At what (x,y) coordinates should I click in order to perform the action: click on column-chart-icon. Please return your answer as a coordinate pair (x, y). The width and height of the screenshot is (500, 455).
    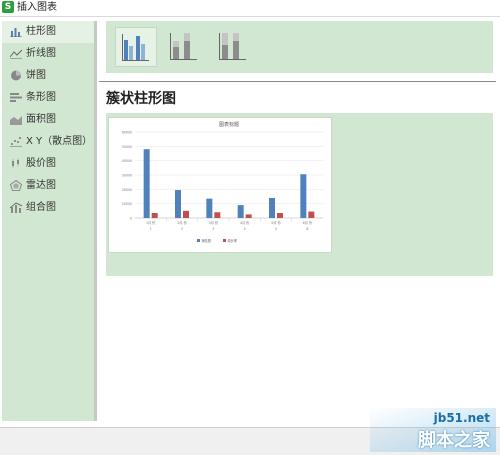
    Looking at the image, I should click on (16, 32).